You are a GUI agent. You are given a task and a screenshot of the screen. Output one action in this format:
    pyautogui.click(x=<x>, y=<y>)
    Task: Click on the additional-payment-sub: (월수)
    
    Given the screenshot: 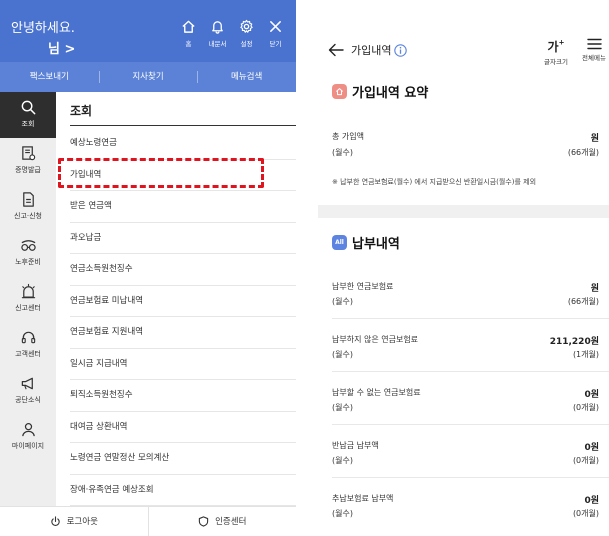 What is the action you would take?
    pyautogui.click(x=342, y=513)
    